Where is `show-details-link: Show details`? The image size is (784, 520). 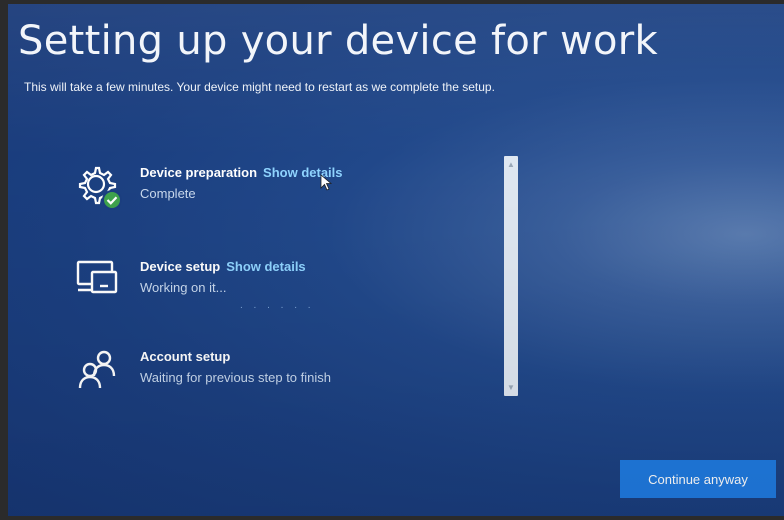
show-details-link: Show details is located at coordinates (265, 266).